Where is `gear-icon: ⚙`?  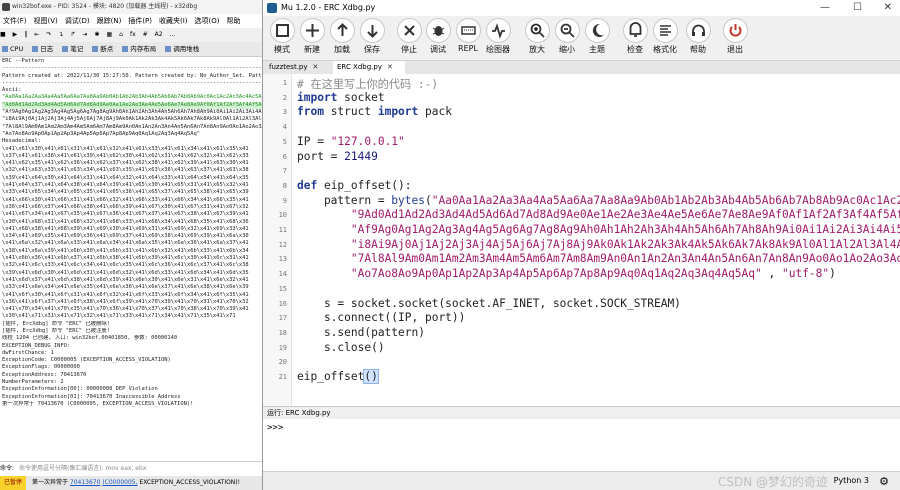
gear-icon: ⚙ is located at coordinates (884, 481).